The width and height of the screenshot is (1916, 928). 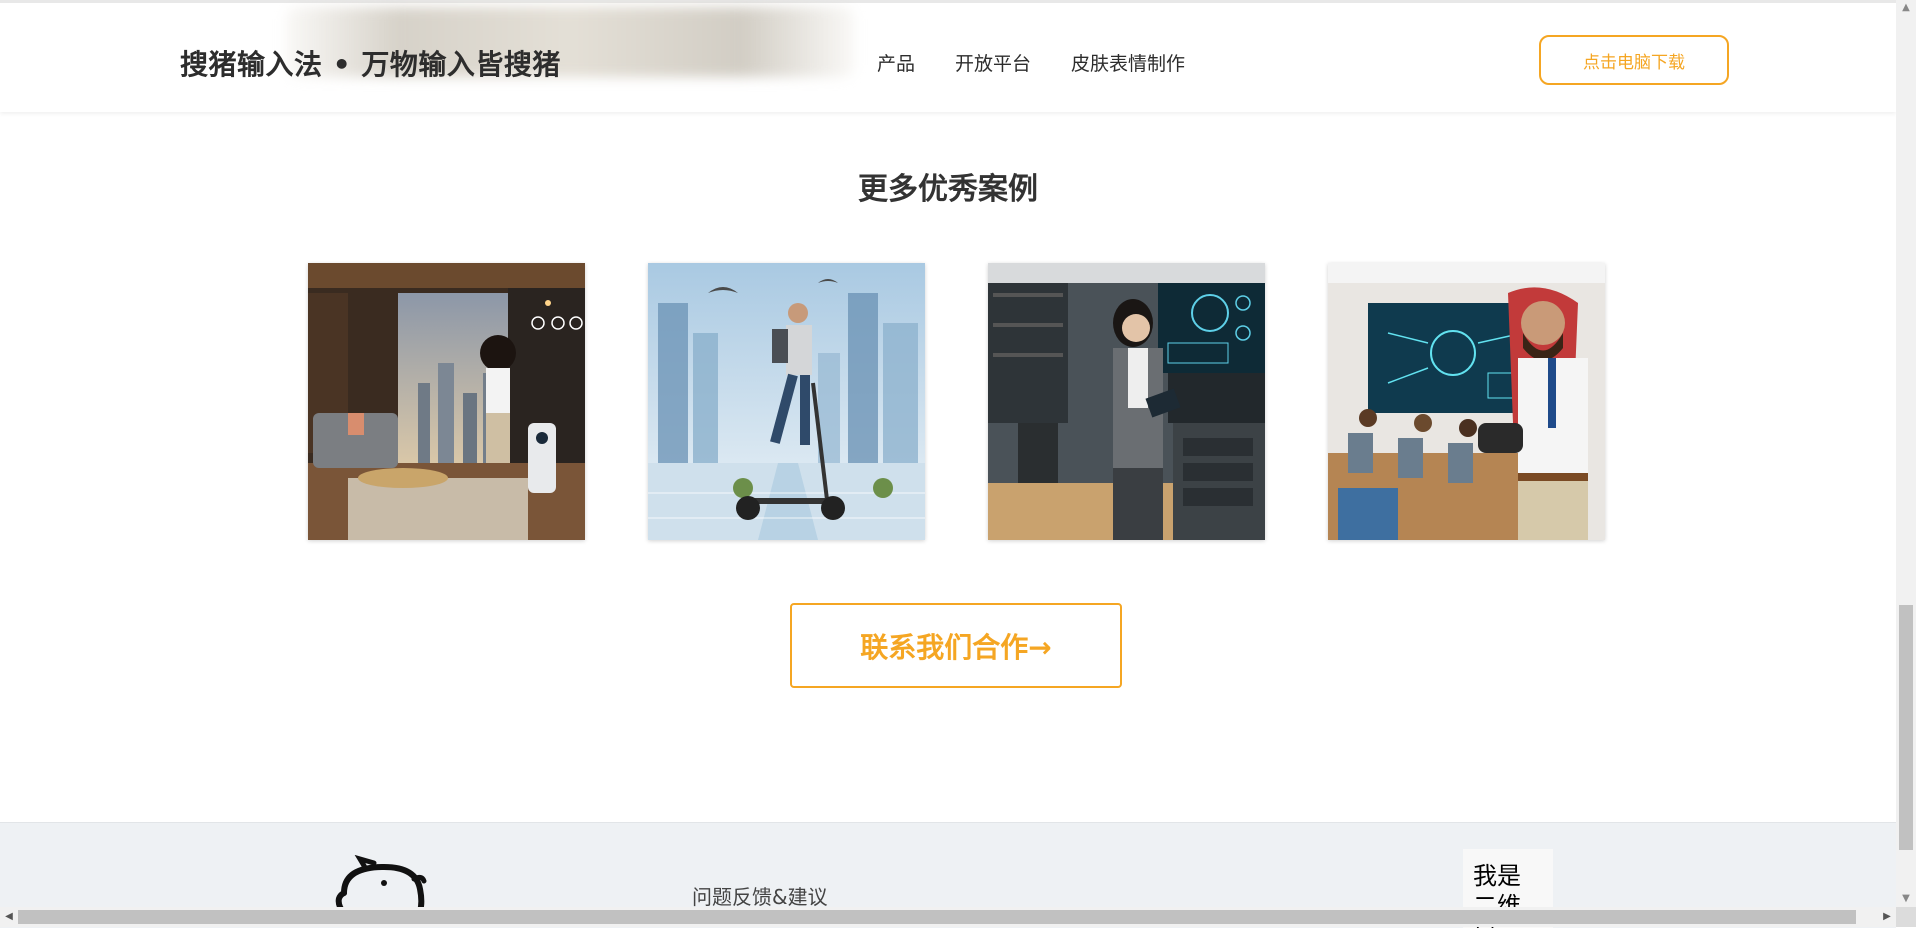 I want to click on section-title: 更多优秀案例, so click(x=948, y=189).